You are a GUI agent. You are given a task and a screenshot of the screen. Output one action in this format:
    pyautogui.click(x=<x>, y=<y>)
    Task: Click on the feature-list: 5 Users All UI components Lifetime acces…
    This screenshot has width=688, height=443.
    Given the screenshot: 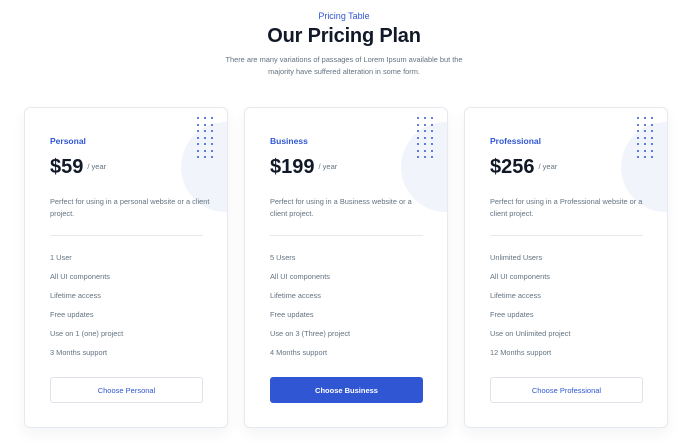 What is the action you would take?
    pyautogui.click(x=310, y=310)
    